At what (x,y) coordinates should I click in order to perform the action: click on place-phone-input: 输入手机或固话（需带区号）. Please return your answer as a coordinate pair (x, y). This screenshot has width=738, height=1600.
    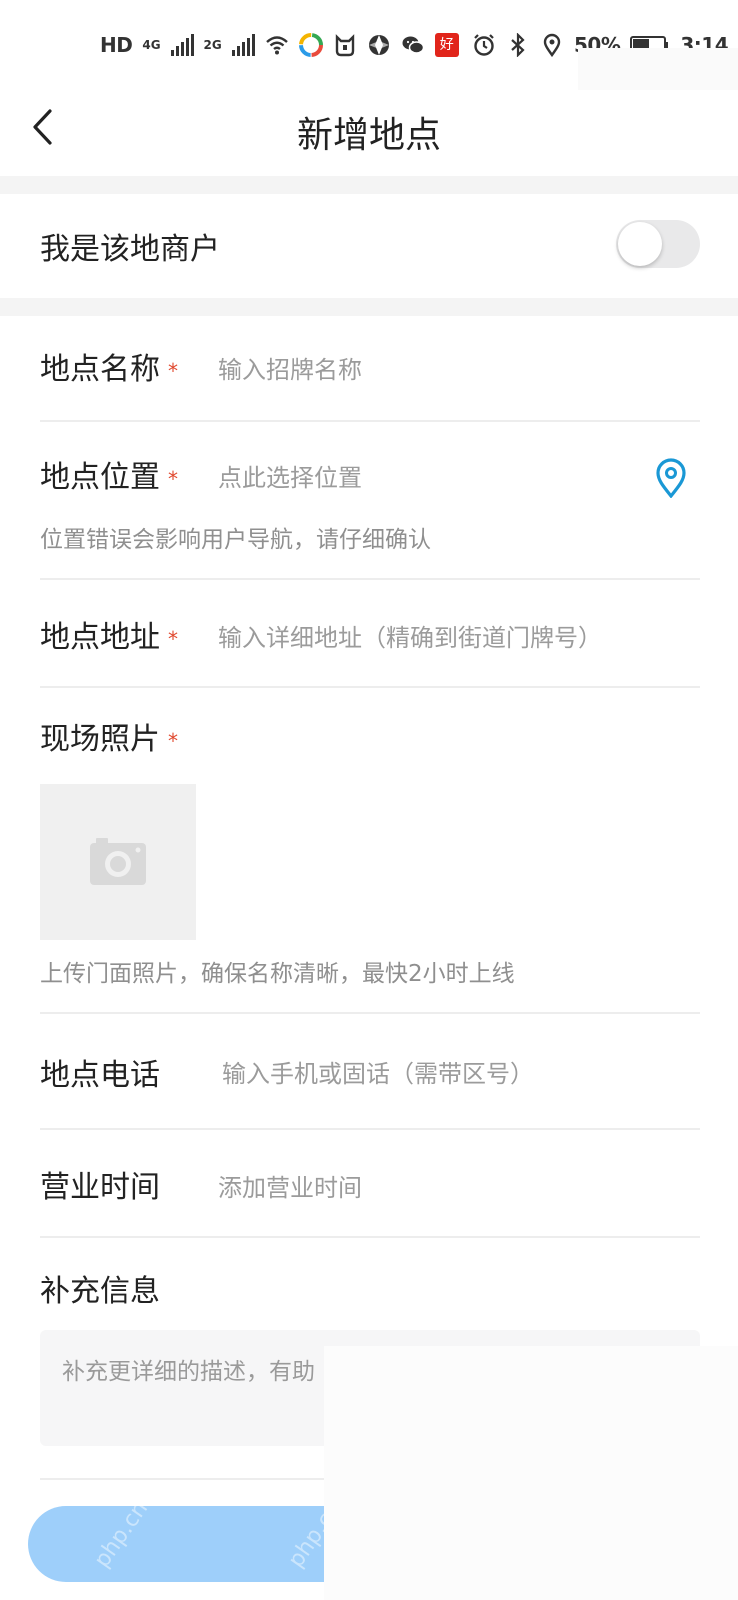
    Looking at the image, I should click on (378, 1071).